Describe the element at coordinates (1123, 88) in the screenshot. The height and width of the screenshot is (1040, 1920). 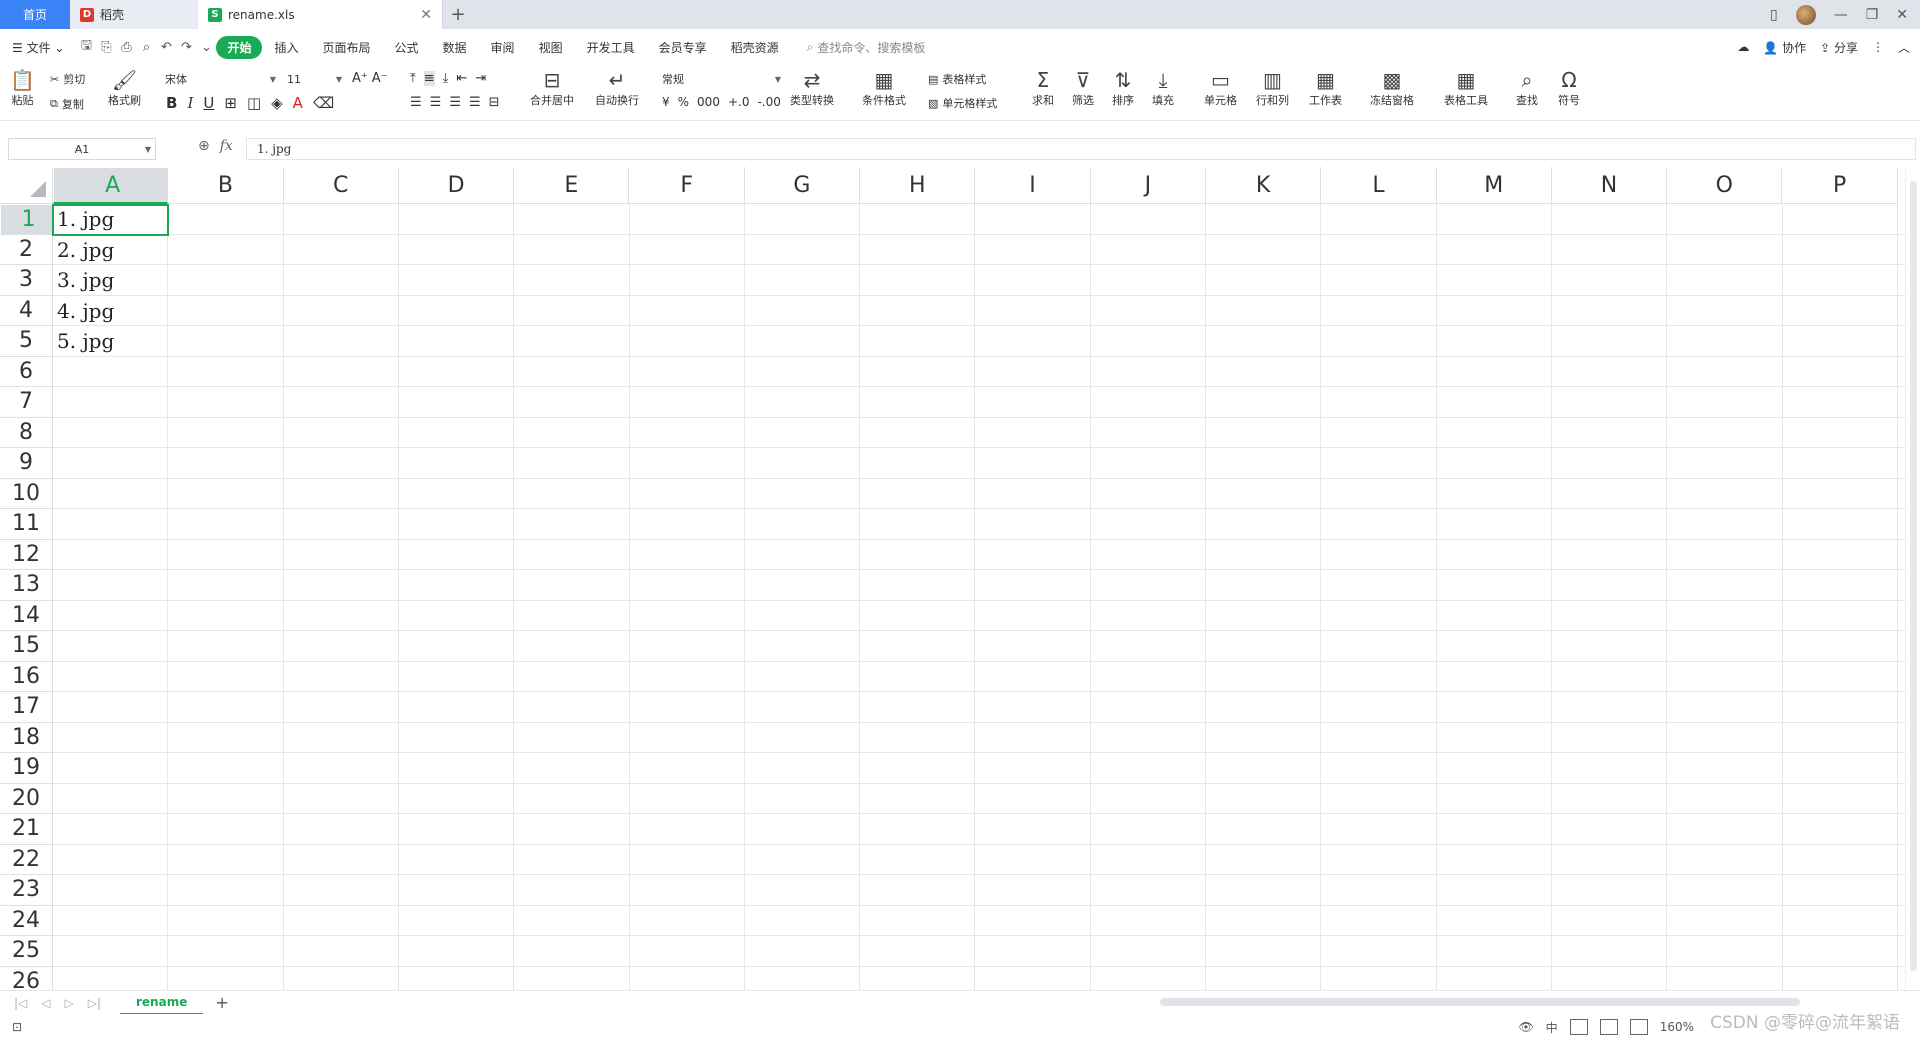
I see `sort-button: ⇅ 排序` at that location.